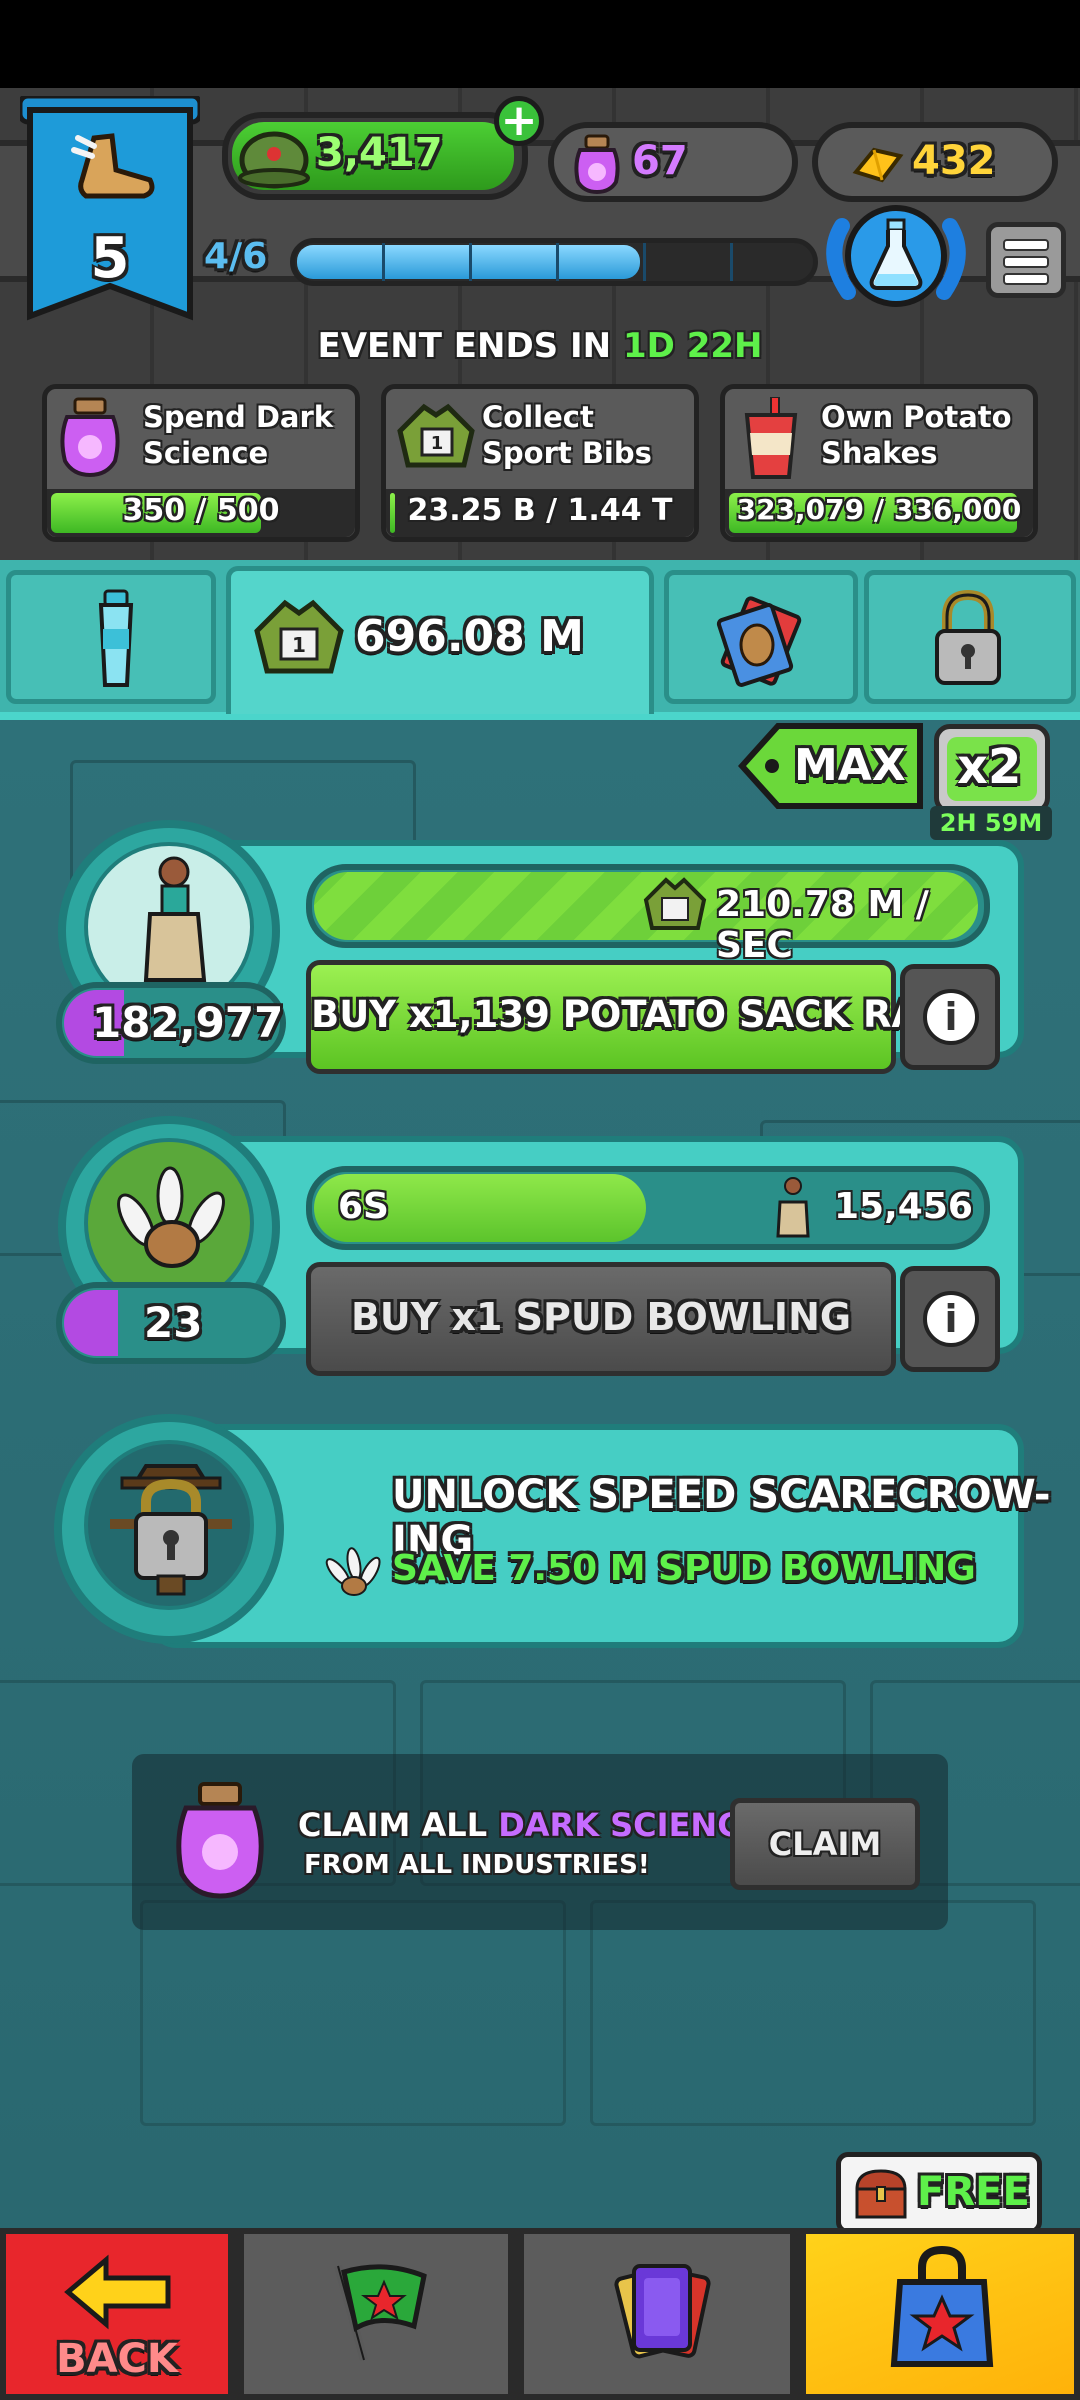 The width and height of the screenshot is (1080, 2400). Describe the element at coordinates (724, 346) in the screenshot. I see `event-hours: 22H` at that location.